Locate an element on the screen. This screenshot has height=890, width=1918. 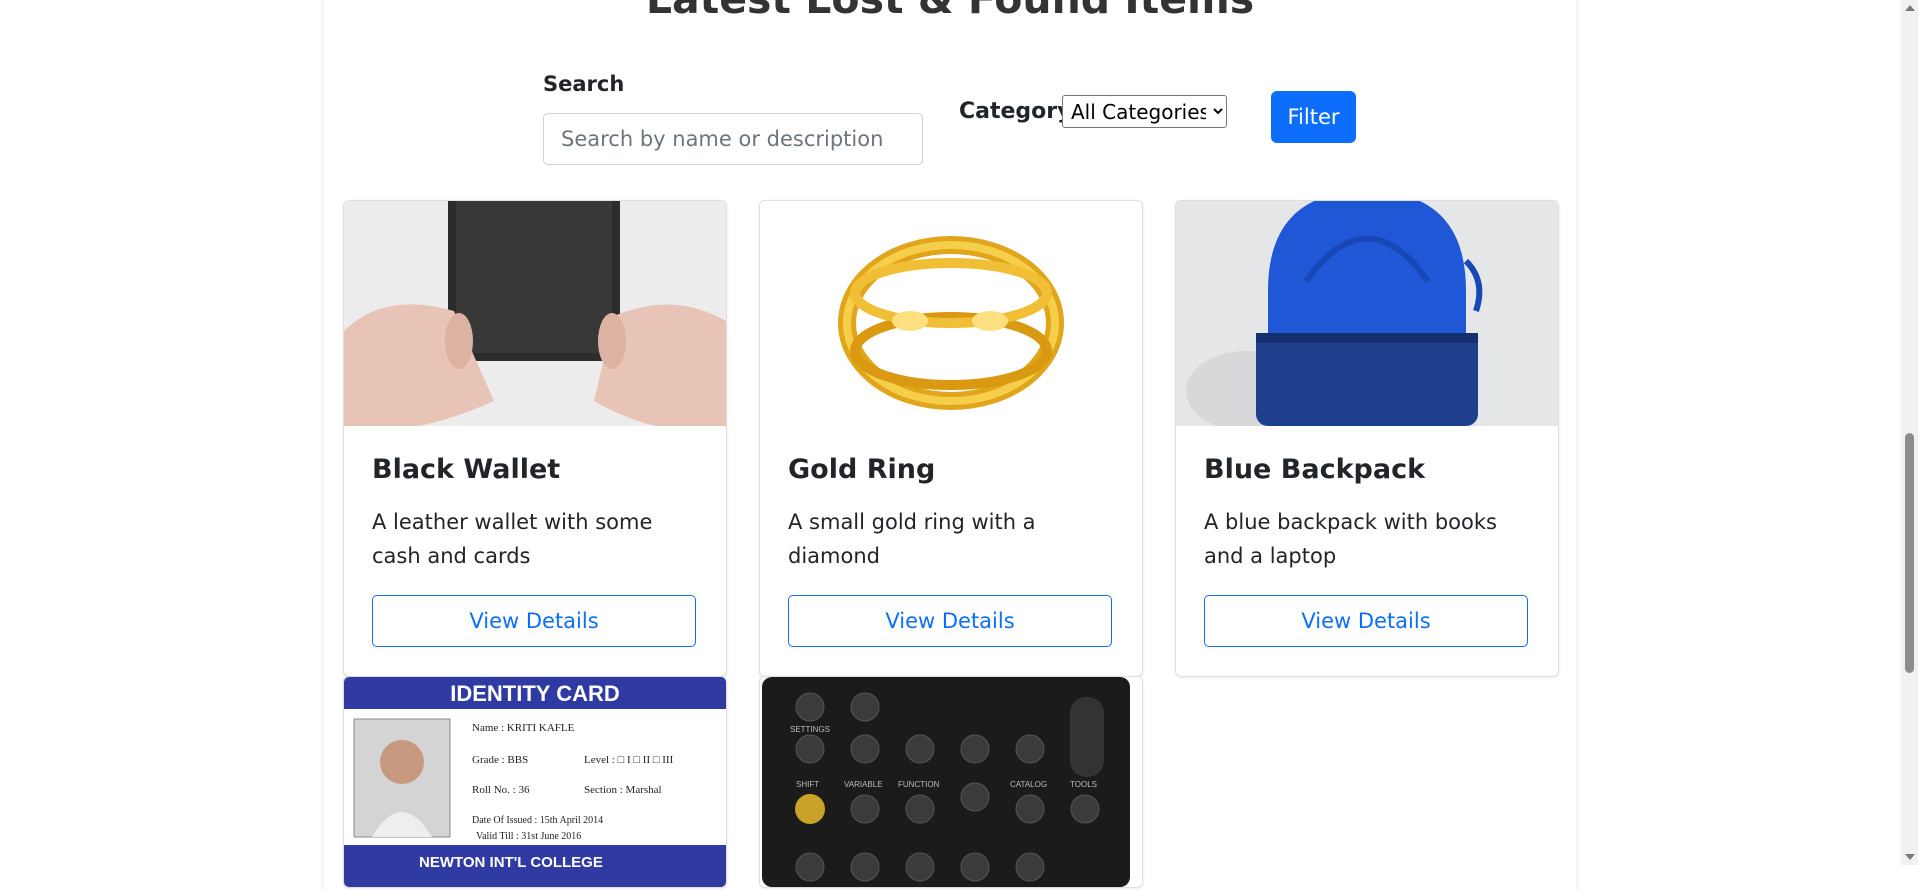
filter-button: Filter is located at coordinates (1313, 117).